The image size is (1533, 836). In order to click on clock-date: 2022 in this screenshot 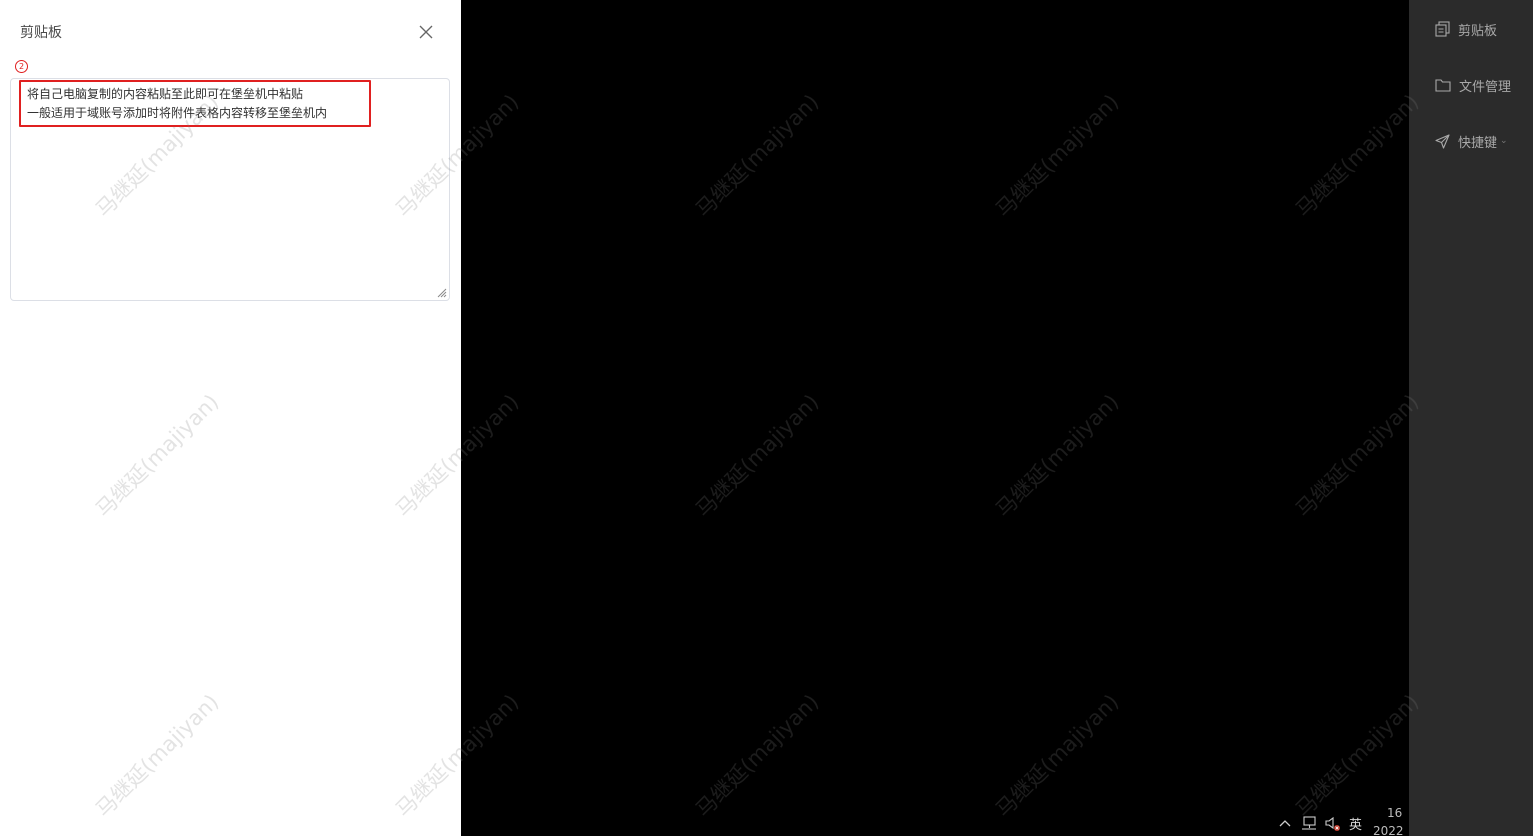, I will do `click(1388, 830)`.